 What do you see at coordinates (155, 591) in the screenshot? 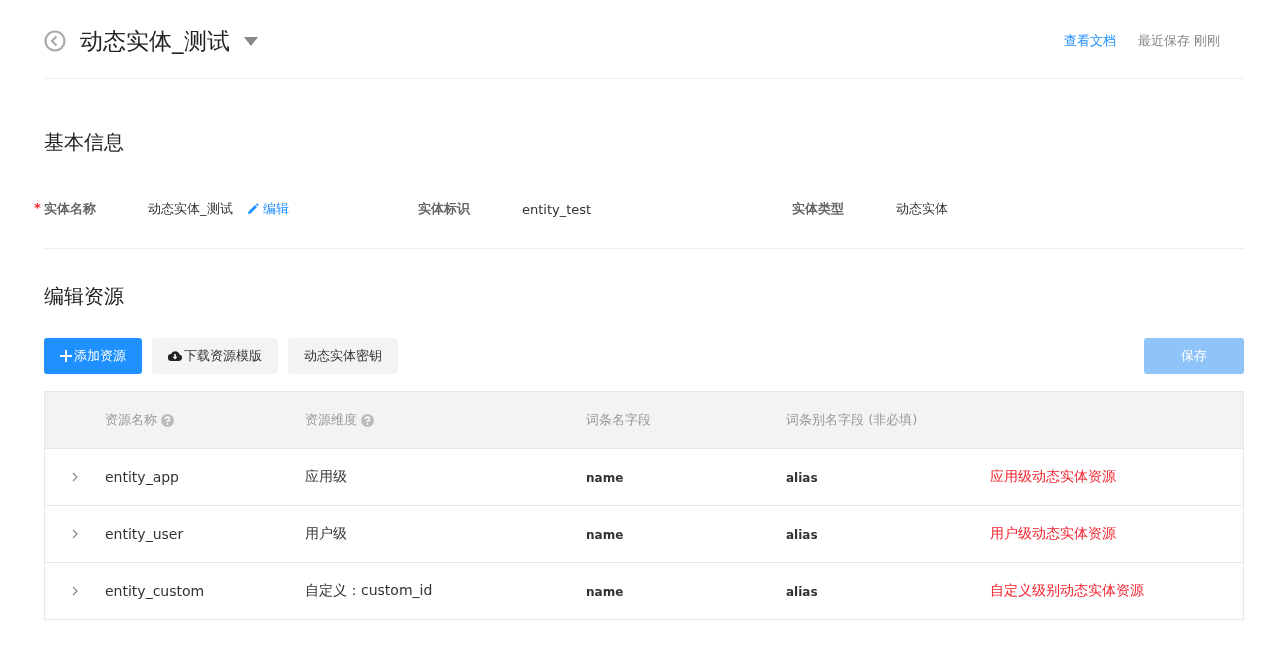
I see `table-cell: entity_custom` at bounding box center [155, 591].